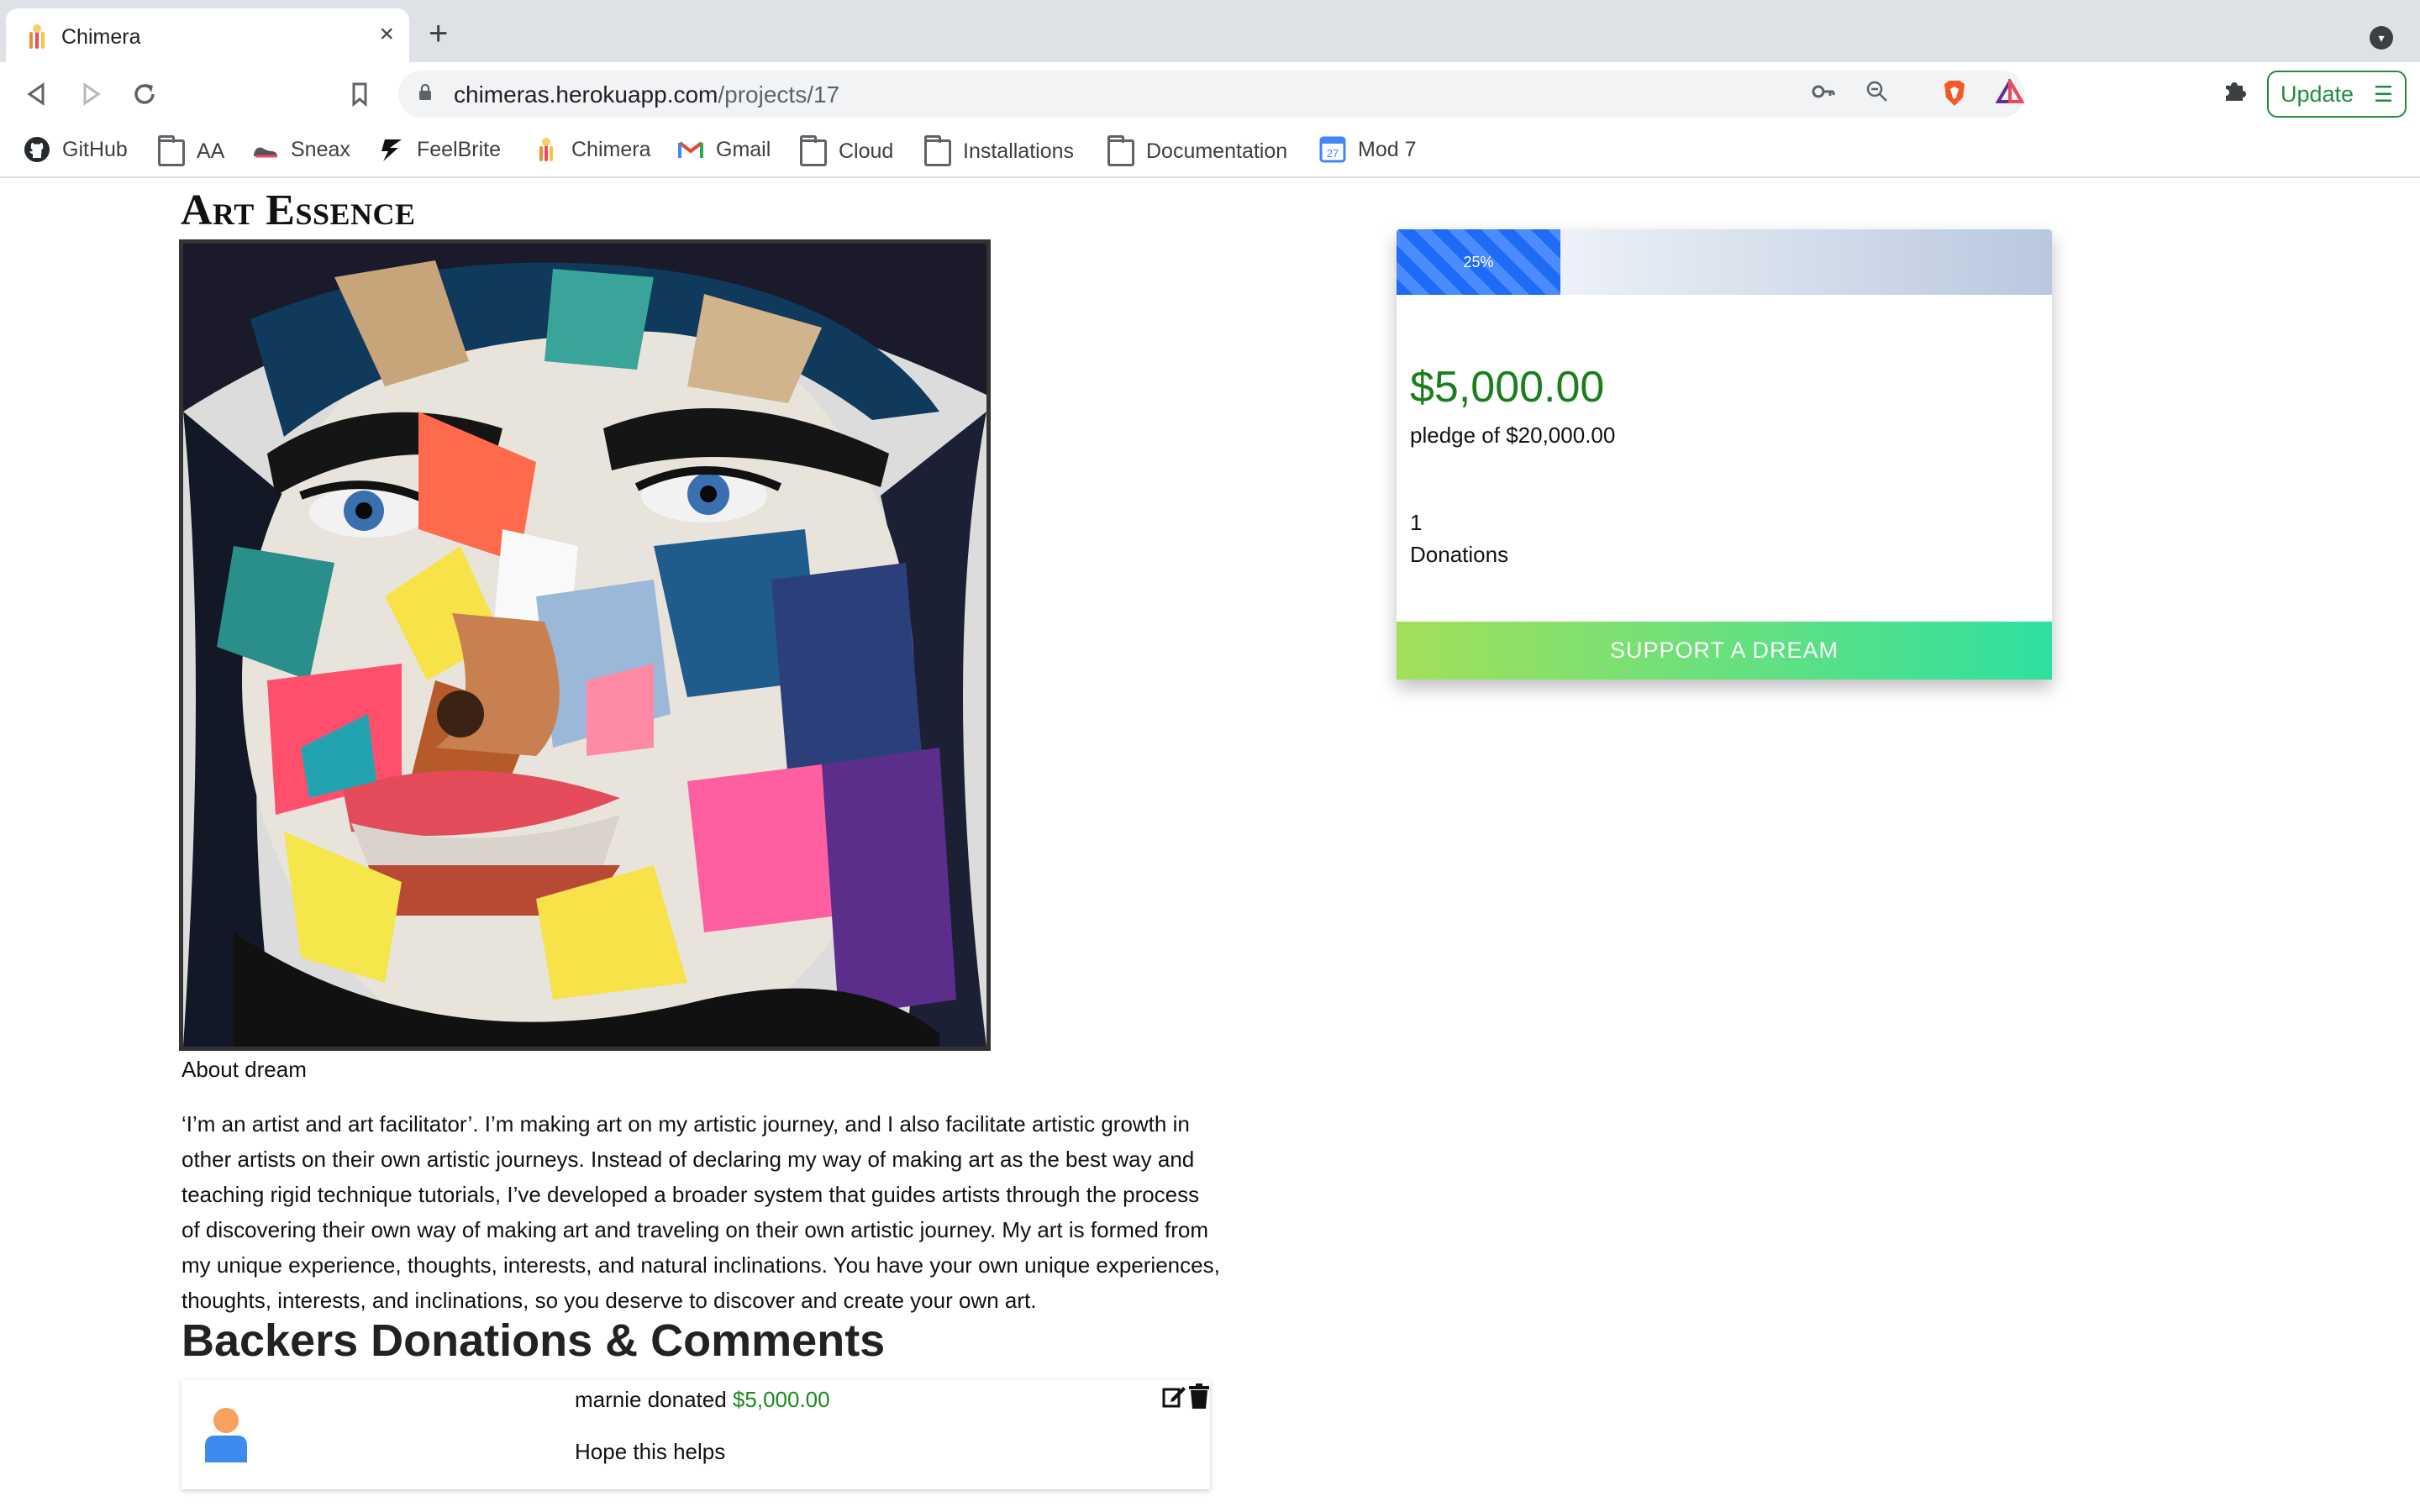  Describe the element at coordinates (2337, 94) in the screenshot. I see `update-button: Update ☰` at that location.